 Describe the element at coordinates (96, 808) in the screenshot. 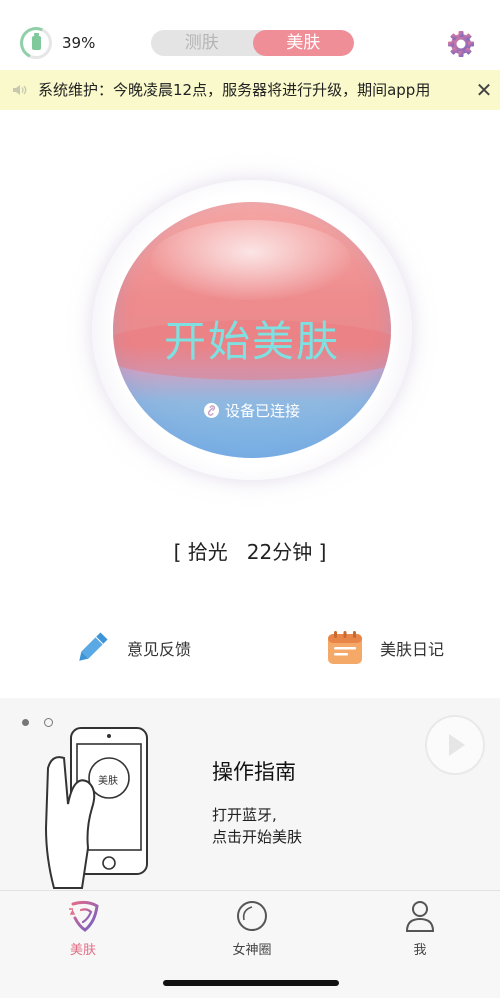

I see `phone-hand-illustration` at that location.